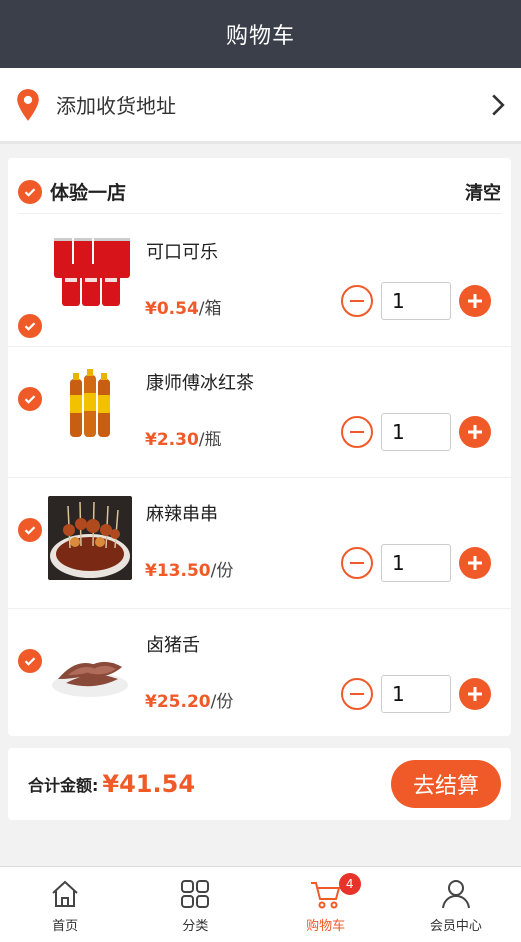  I want to click on skewer-product-image, so click(90, 538).